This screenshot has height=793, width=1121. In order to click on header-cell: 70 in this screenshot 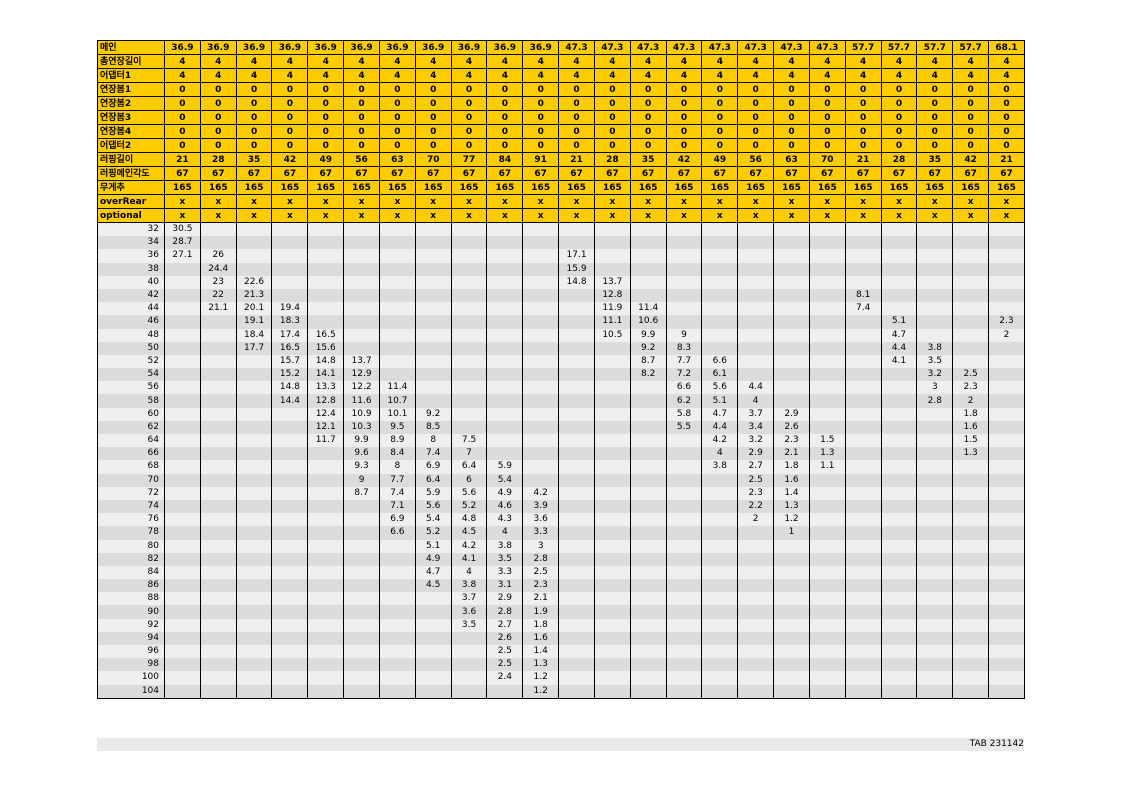, I will do `click(433, 159)`.